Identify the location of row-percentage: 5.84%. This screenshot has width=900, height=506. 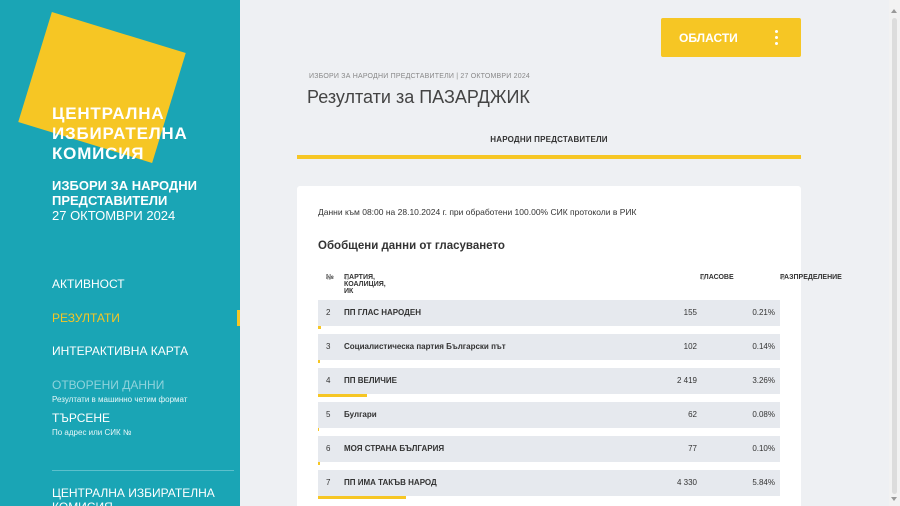
(763, 482).